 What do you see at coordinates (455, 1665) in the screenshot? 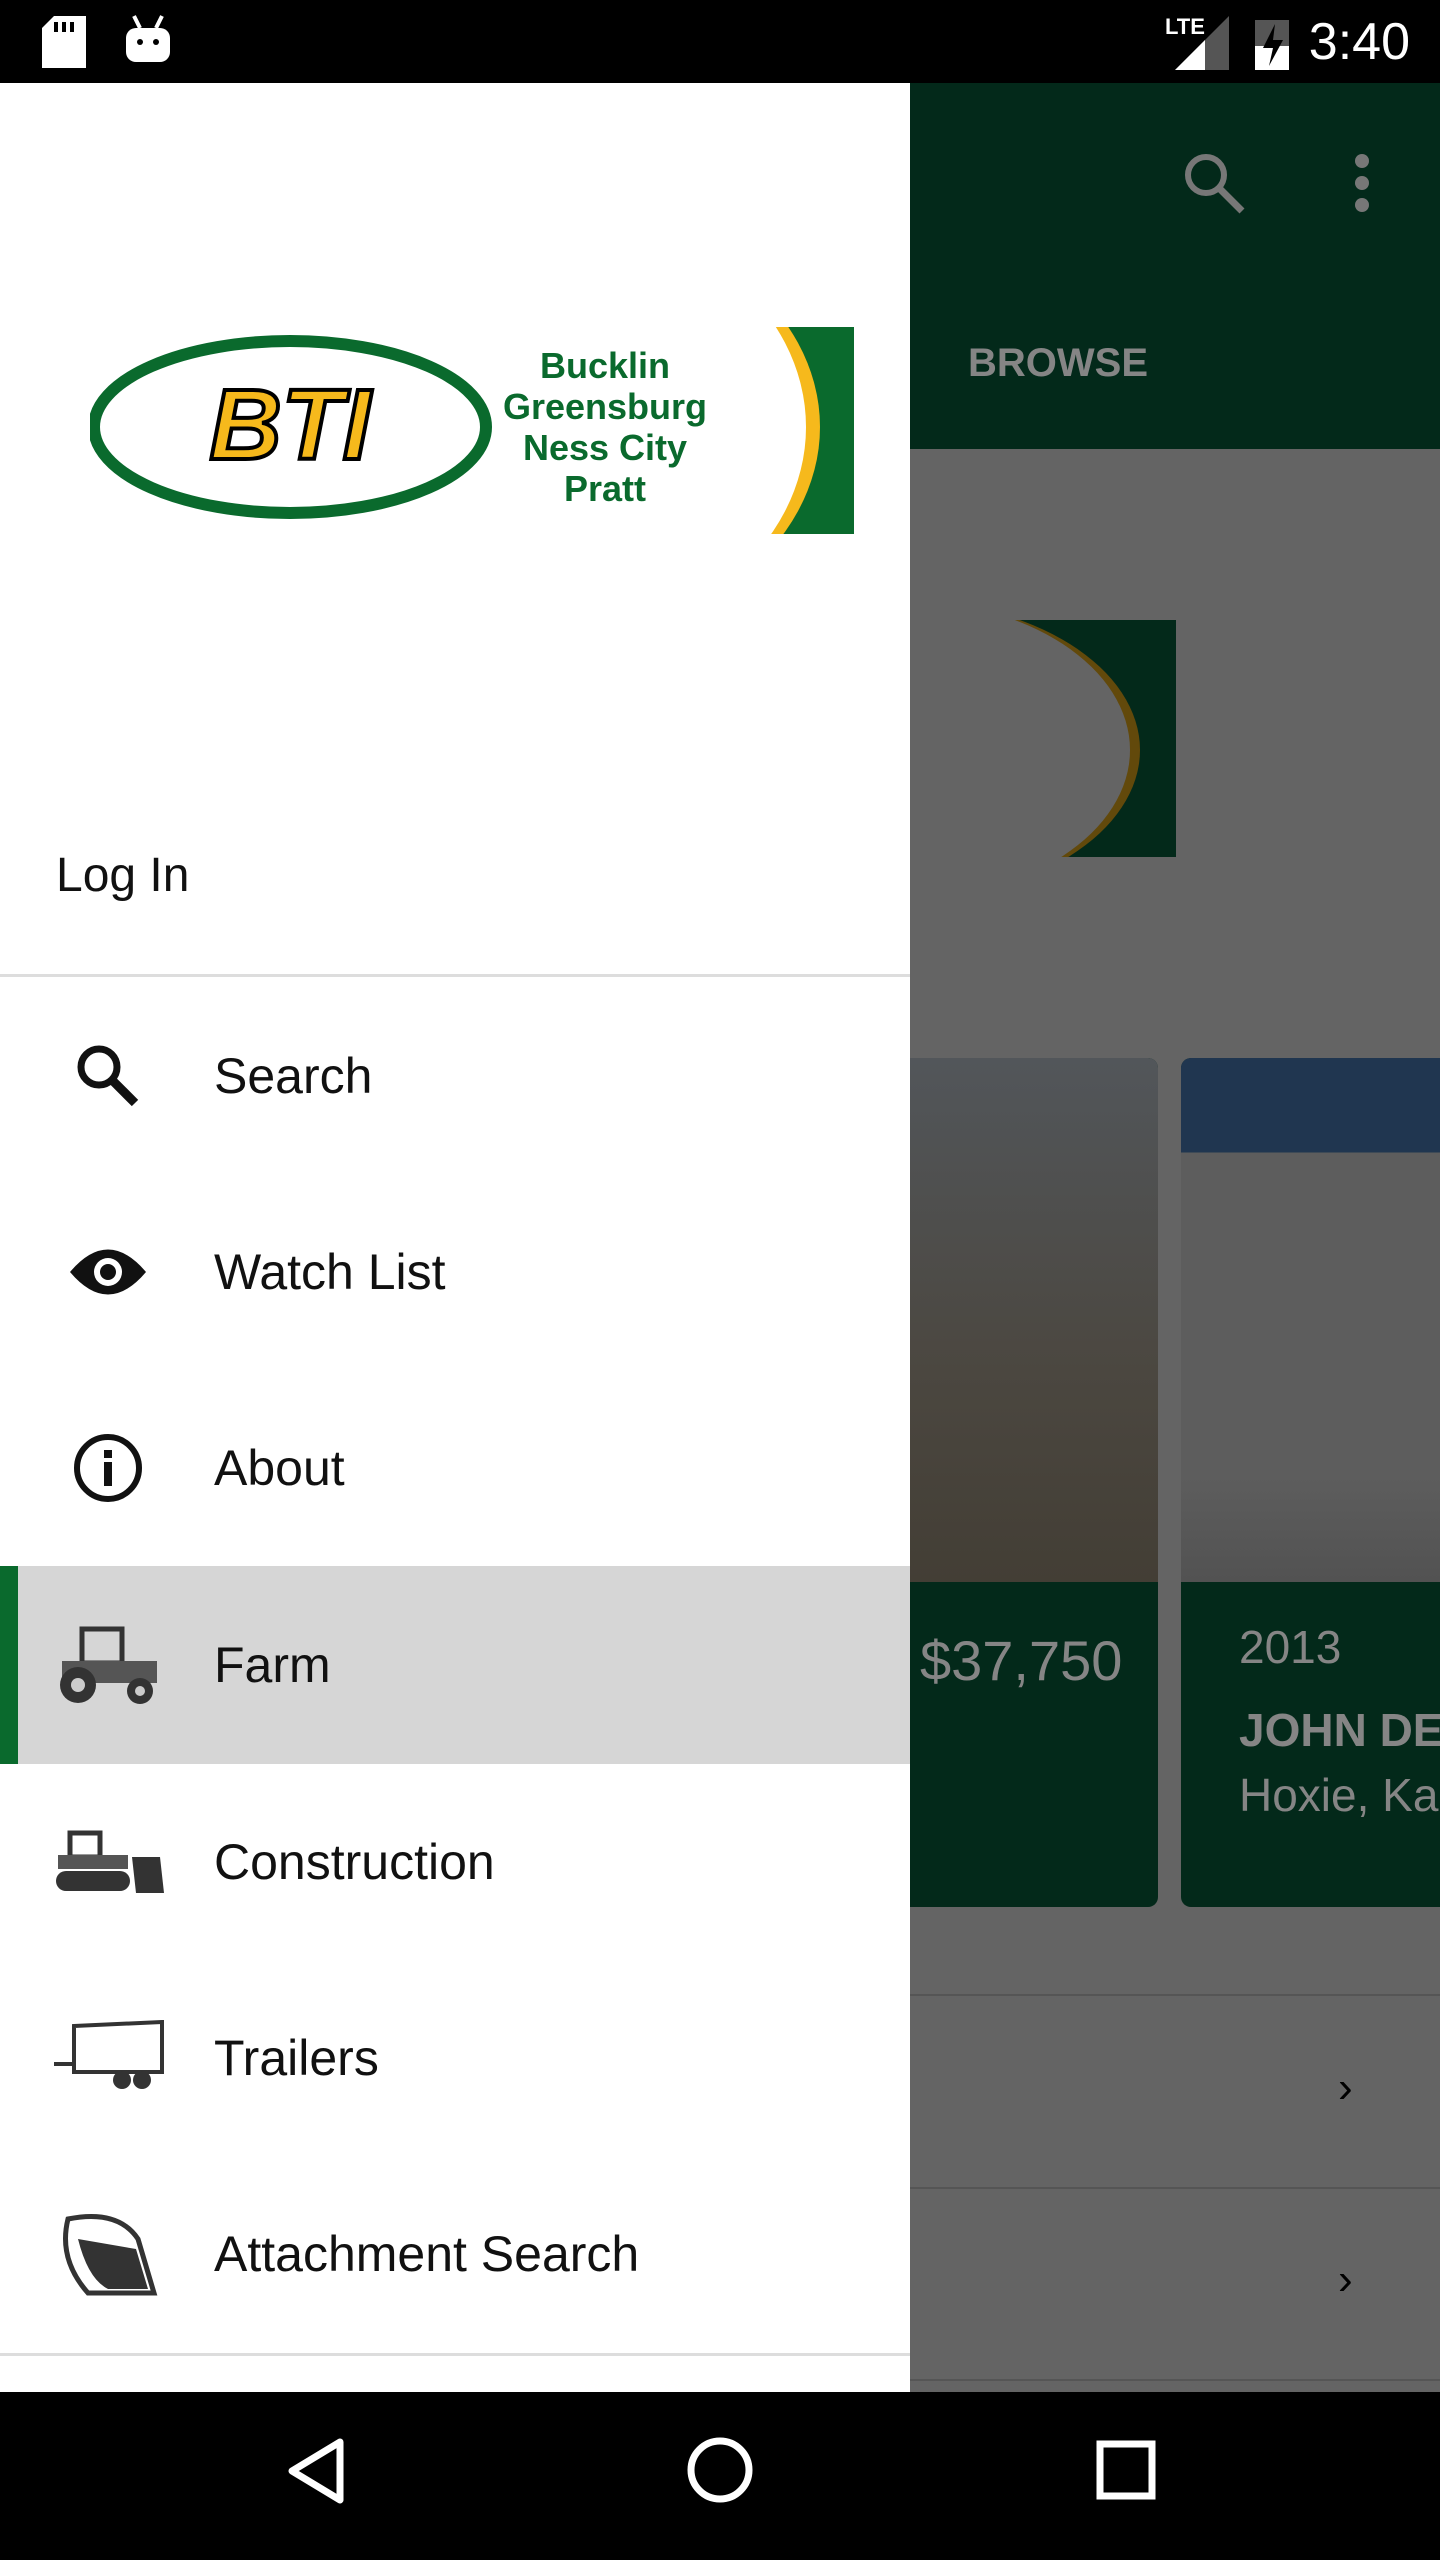
I see `drawer-item-farm: Farm` at bounding box center [455, 1665].